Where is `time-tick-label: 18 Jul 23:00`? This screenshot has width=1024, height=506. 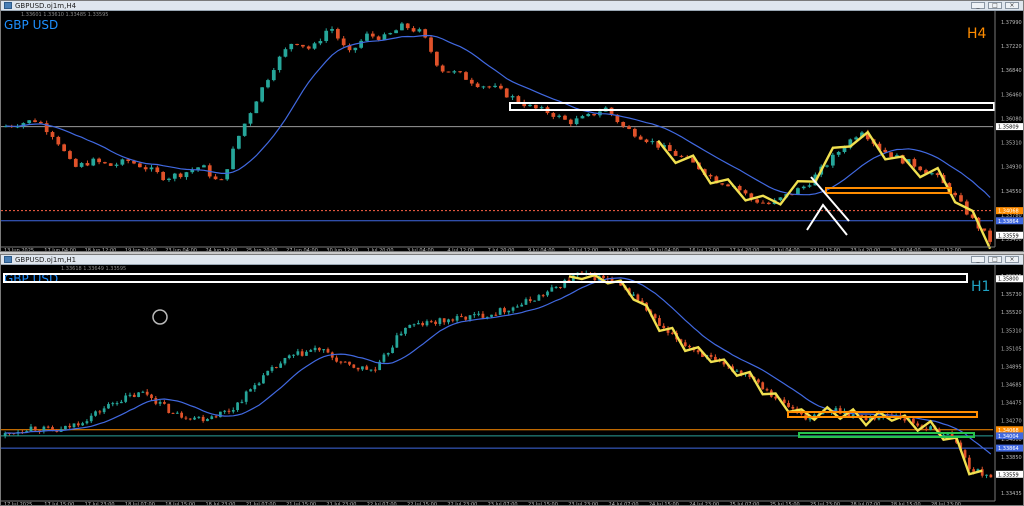
time-tick-label: 18 Jul 23:00 is located at coordinates (221, 503).